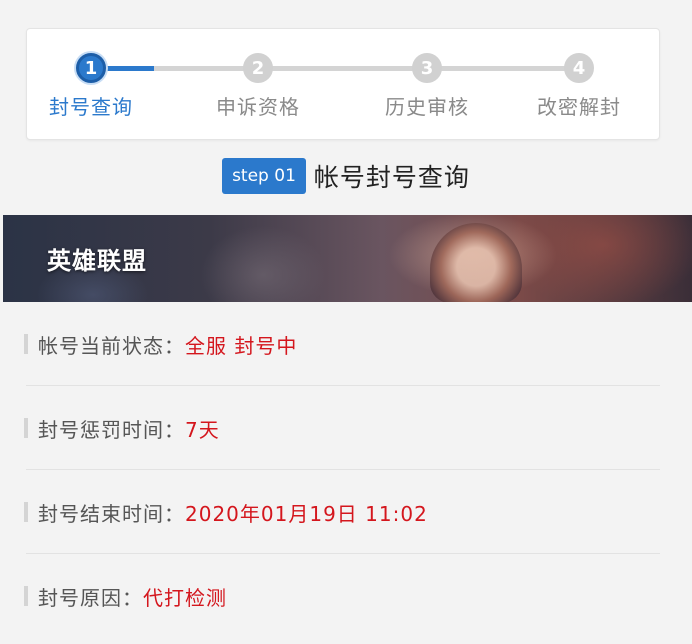 This screenshot has width=692, height=644. Describe the element at coordinates (346, 344) in the screenshot. I see `info-row-account-status: 帐号当前状态： 全服 封号中` at that location.